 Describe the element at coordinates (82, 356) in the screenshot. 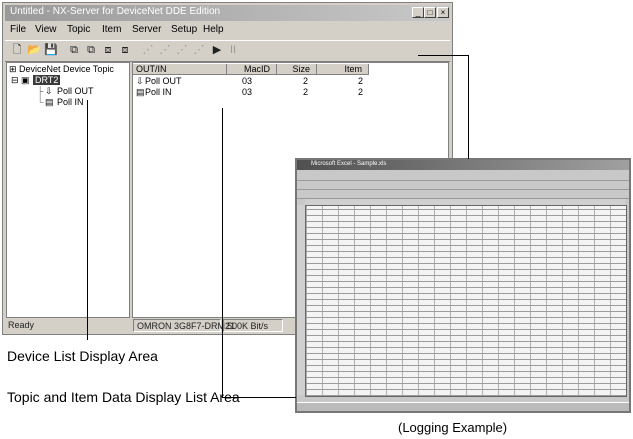

I see `caption-device-list: Device List Display Area` at that location.